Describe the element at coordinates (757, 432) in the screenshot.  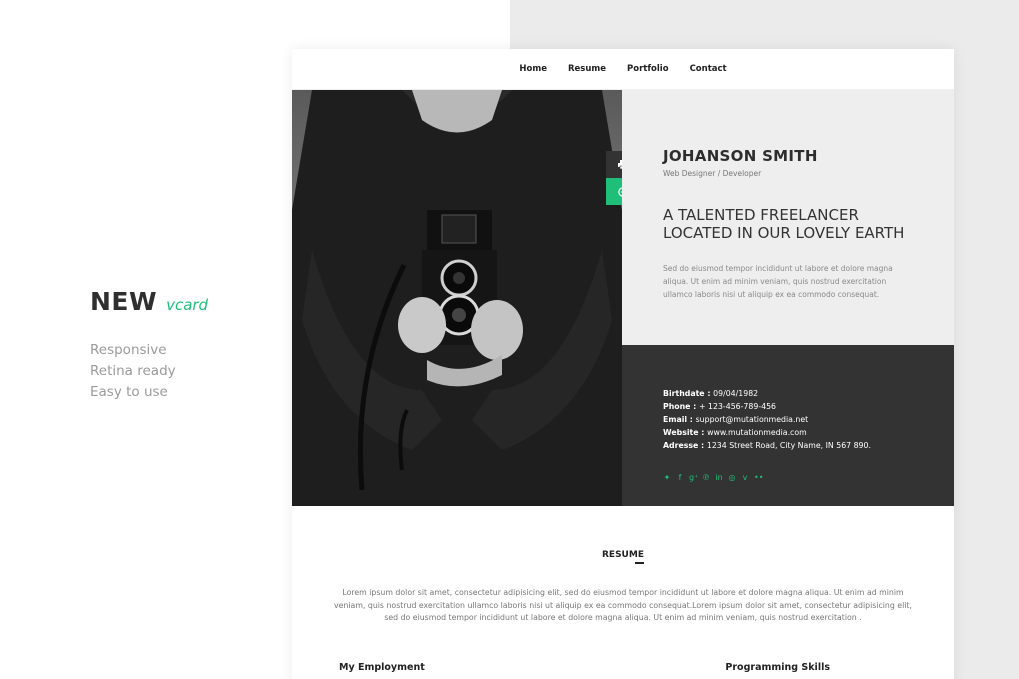
I see `detail-value: www.mutationmedia.com` at that location.